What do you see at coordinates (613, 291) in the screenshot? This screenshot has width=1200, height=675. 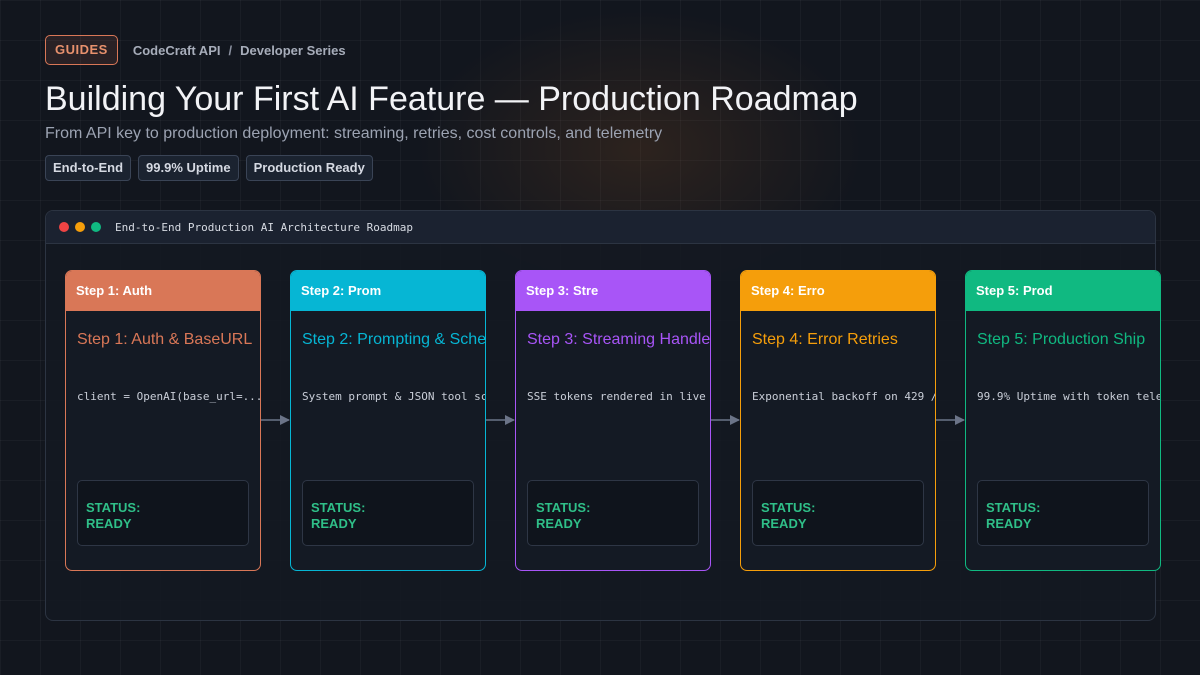 I see `step-card-header: Step 3: Stre` at bounding box center [613, 291].